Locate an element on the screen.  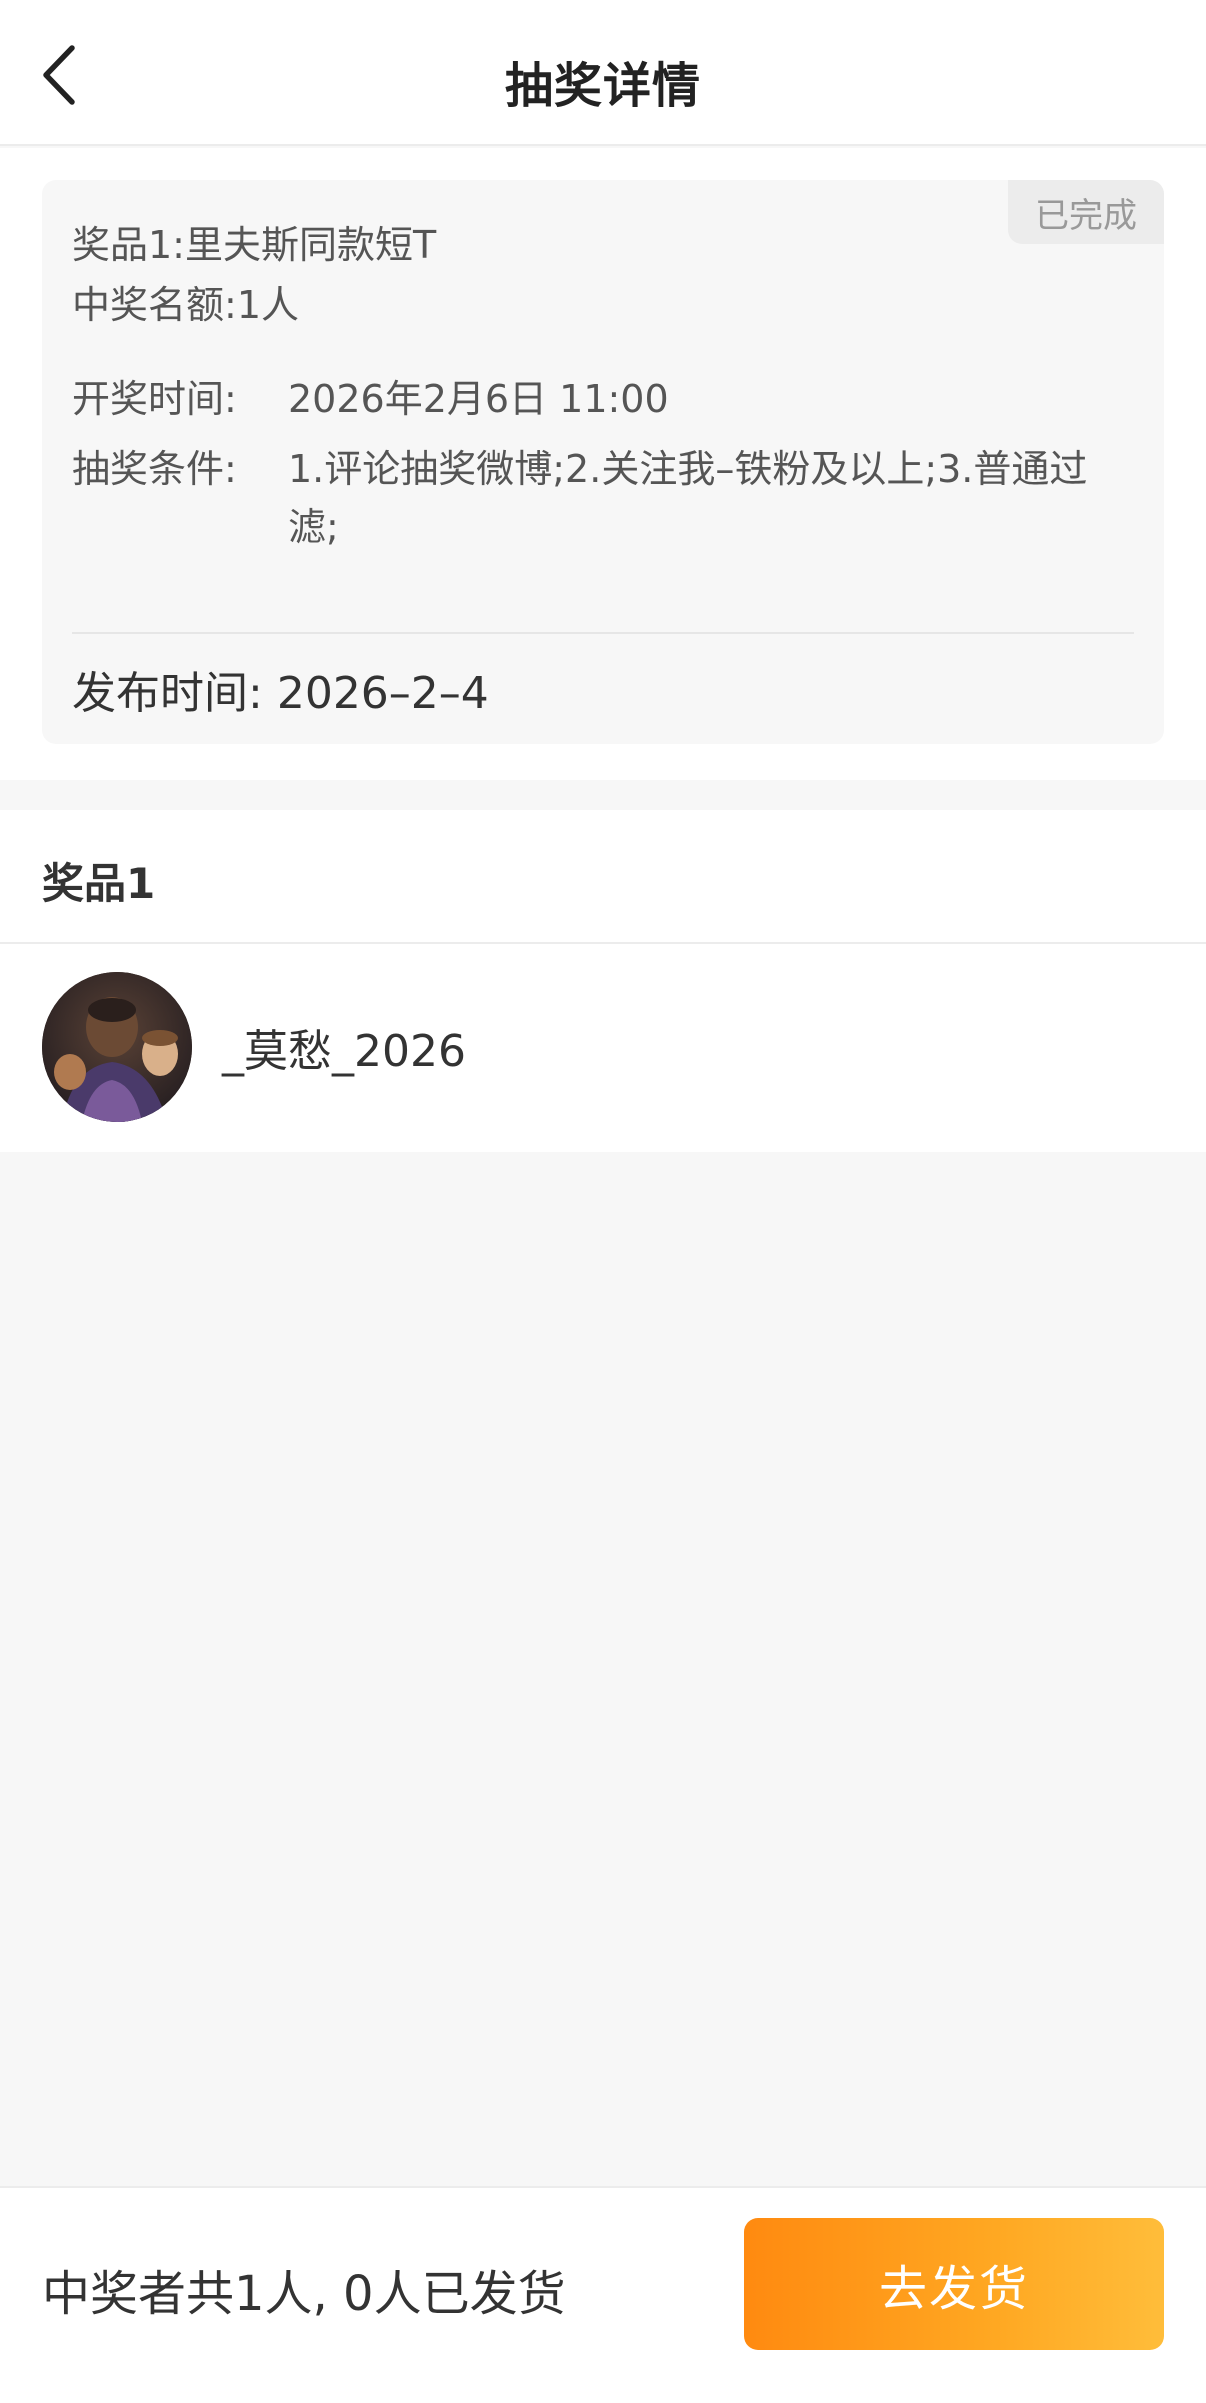
quota-value: 1人 is located at coordinates (267, 305).